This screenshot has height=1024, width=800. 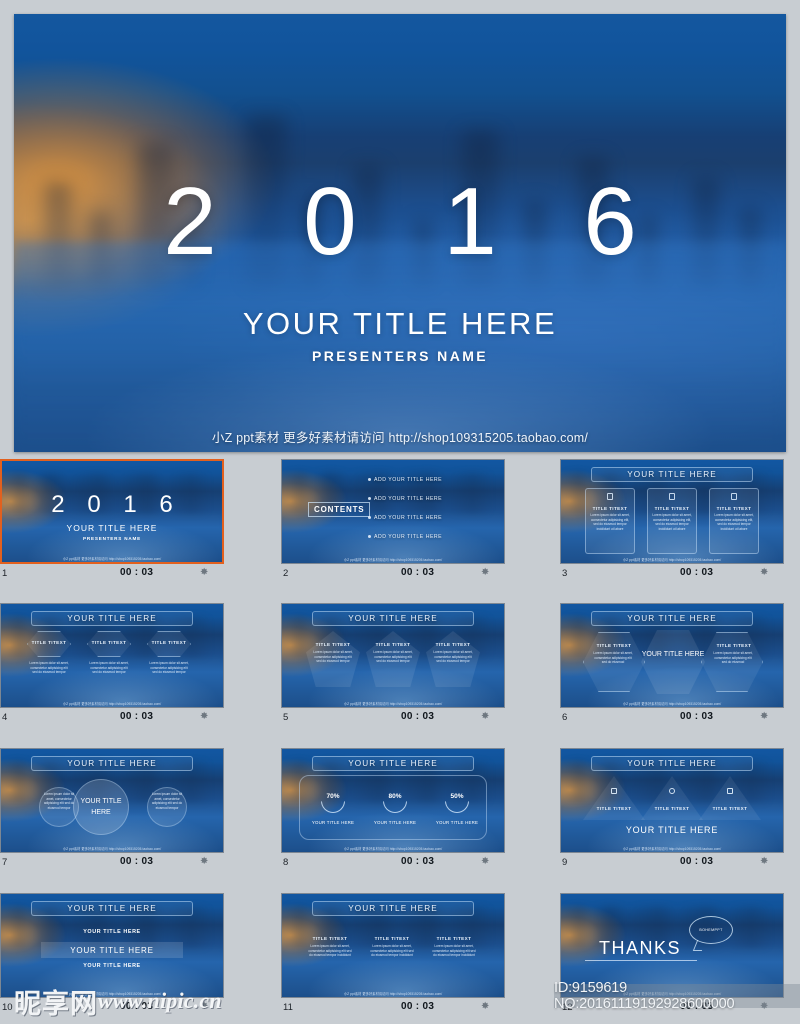 I want to click on thumbnail-footer: 10 00 : 03 ✸, so click(x=112, y=1007).